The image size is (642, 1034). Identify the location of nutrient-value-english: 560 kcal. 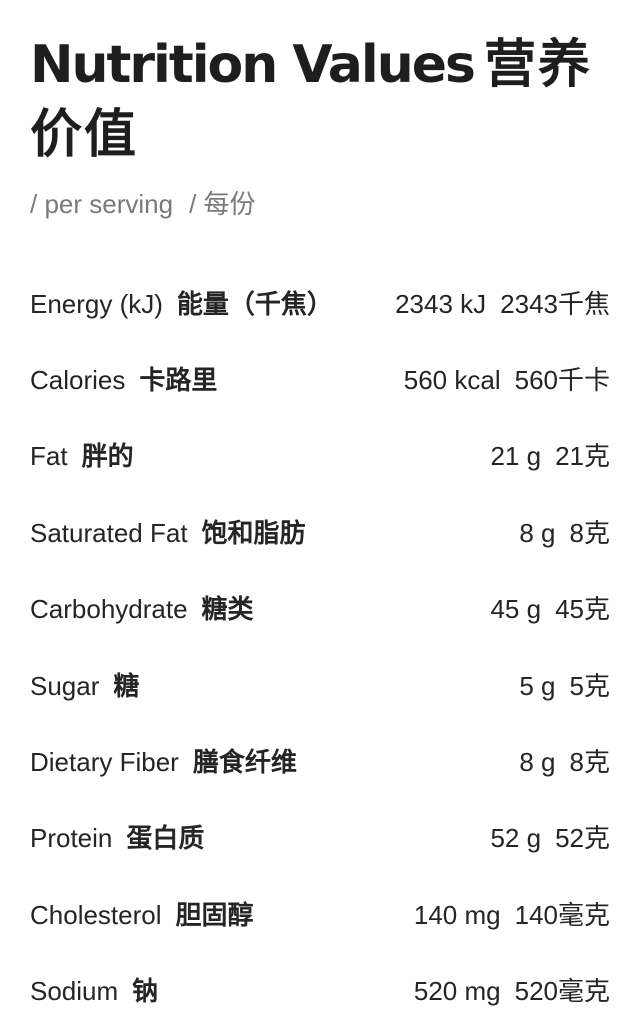
(452, 380).